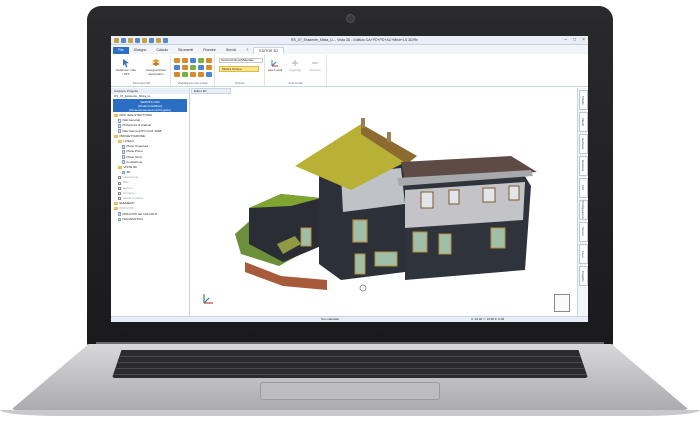  I want to click on tab-editor-3d: EDITOR 3D, so click(268, 50).